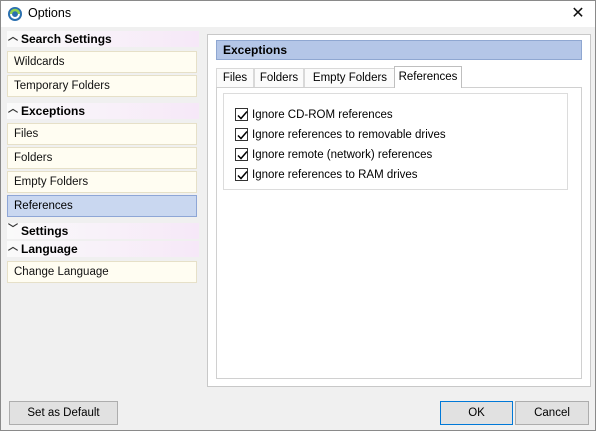 This screenshot has width=596, height=431. Describe the element at coordinates (102, 206) in the screenshot. I see `sidebar-item-references: References` at that location.